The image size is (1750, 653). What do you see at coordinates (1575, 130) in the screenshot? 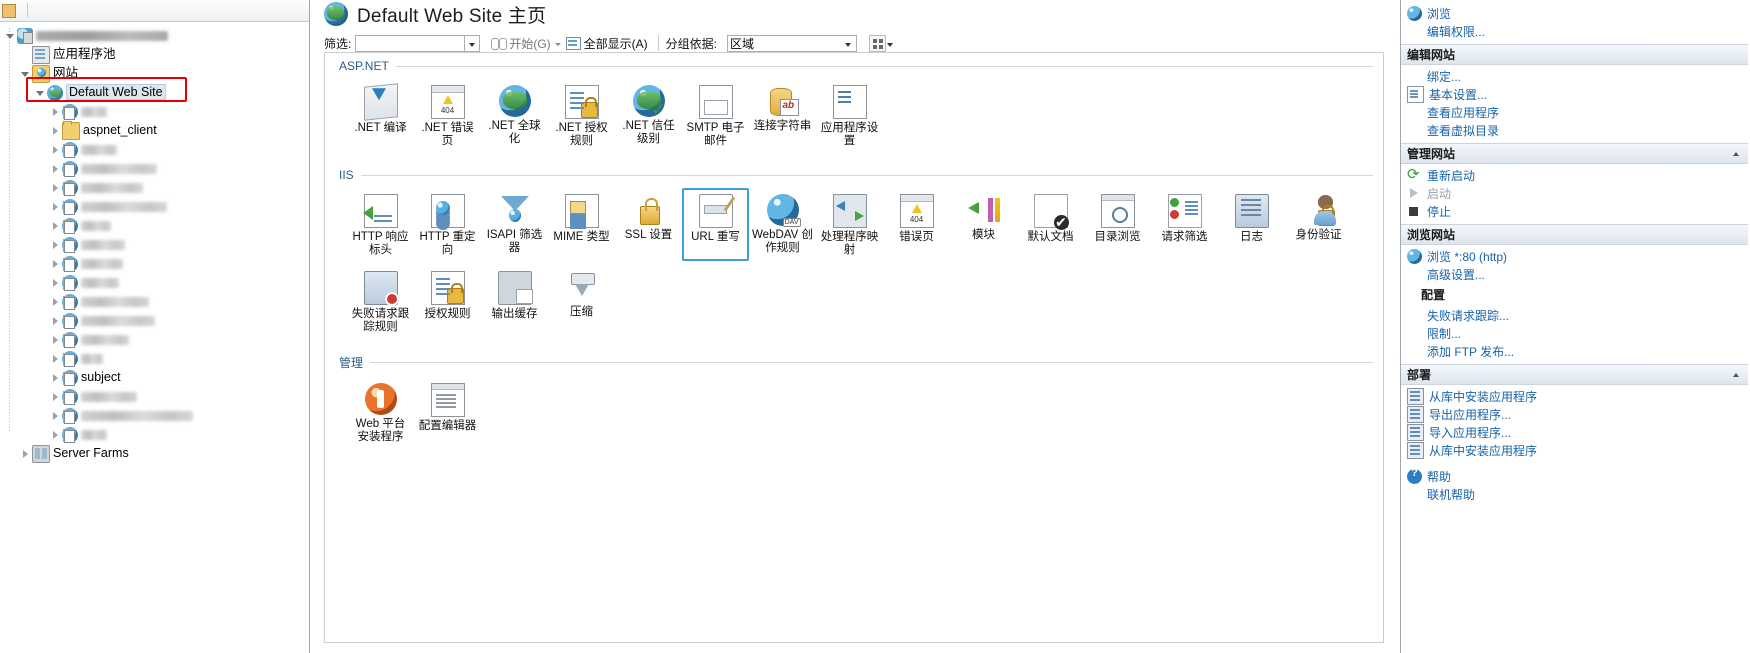
I see `action-item-查看虚拟目录: 查看虚拟目录` at bounding box center [1575, 130].